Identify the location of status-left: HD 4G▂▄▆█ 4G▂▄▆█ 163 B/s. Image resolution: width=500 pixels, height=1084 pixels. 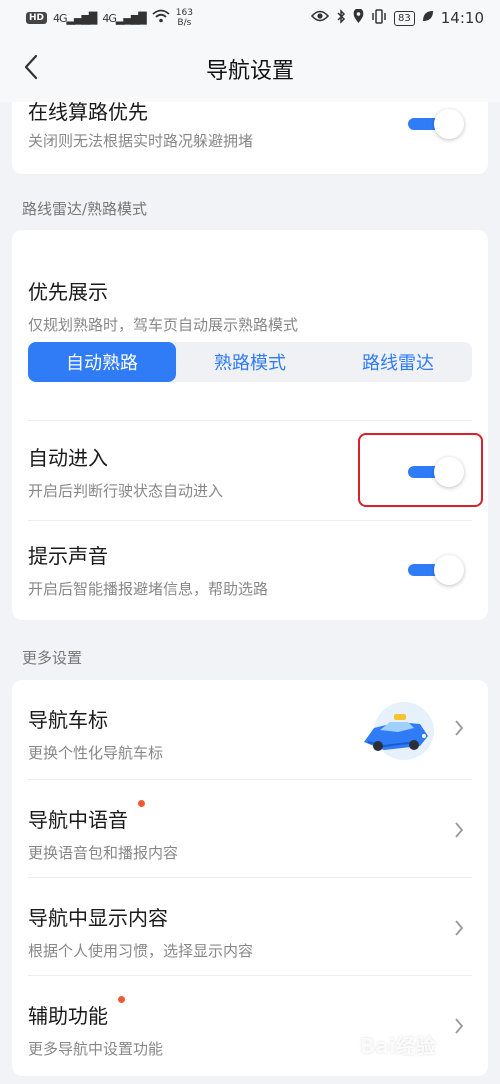
(109, 18).